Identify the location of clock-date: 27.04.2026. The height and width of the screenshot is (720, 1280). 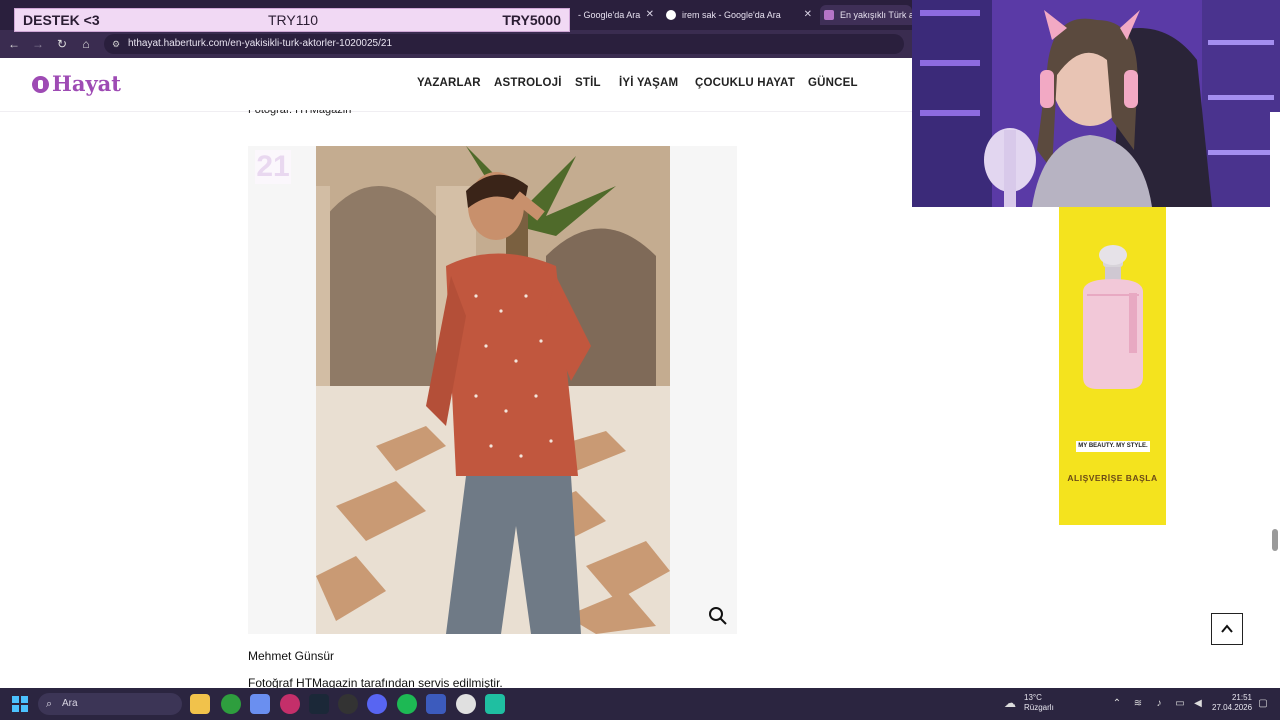
(1232, 707).